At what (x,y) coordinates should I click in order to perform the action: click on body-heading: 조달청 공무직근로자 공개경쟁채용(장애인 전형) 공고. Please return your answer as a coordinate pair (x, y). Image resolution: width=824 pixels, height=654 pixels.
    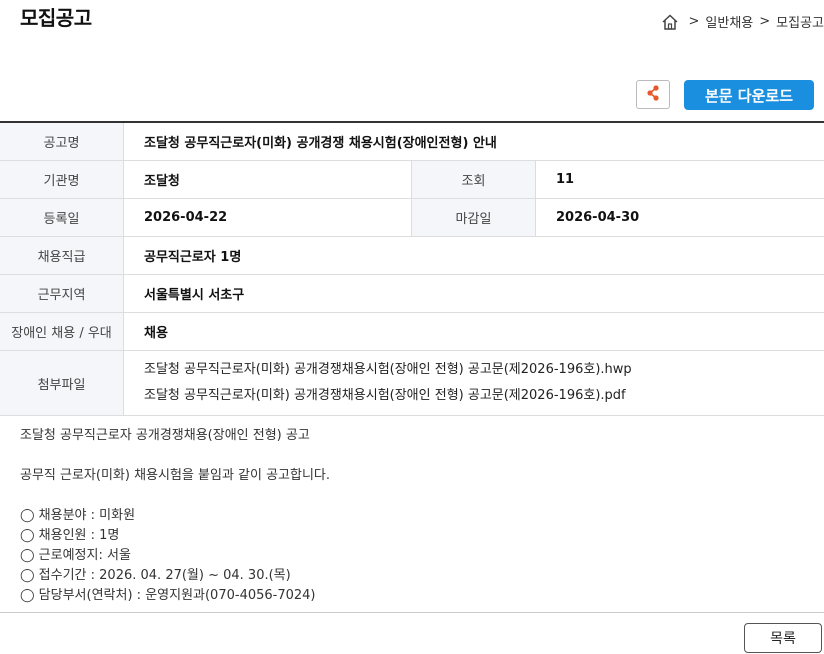
    Looking at the image, I should click on (165, 435).